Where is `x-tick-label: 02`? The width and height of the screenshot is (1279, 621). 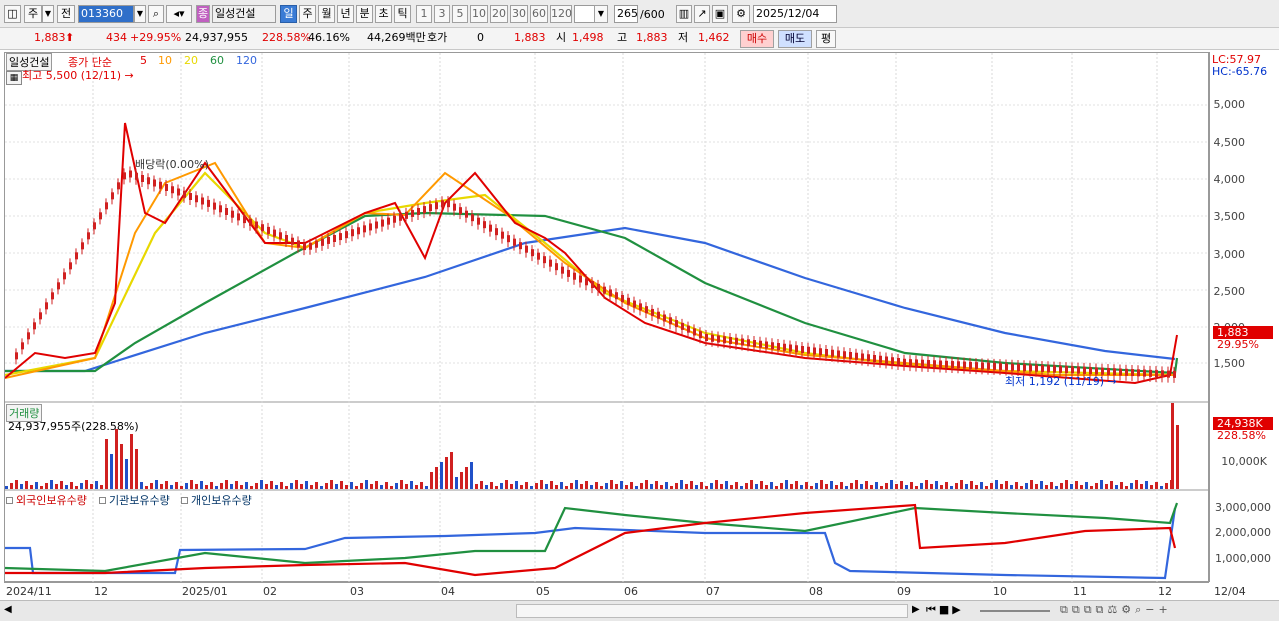
x-tick-label: 02 is located at coordinates (270, 591).